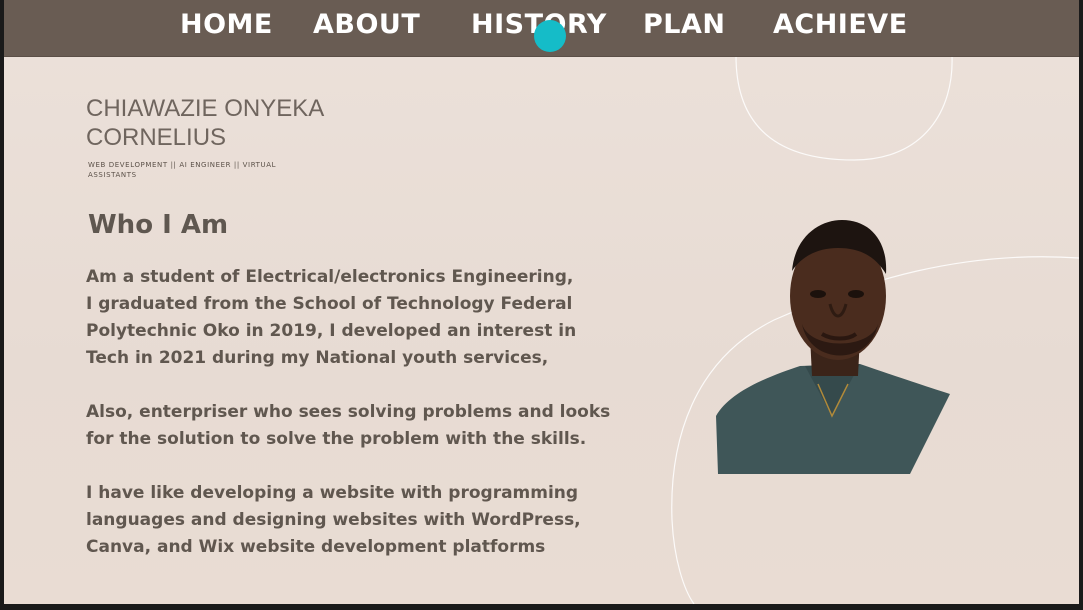 This screenshot has width=1083, height=610. Describe the element at coordinates (840, 24) in the screenshot. I see `nav-achieve: ACHIEVE` at that location.